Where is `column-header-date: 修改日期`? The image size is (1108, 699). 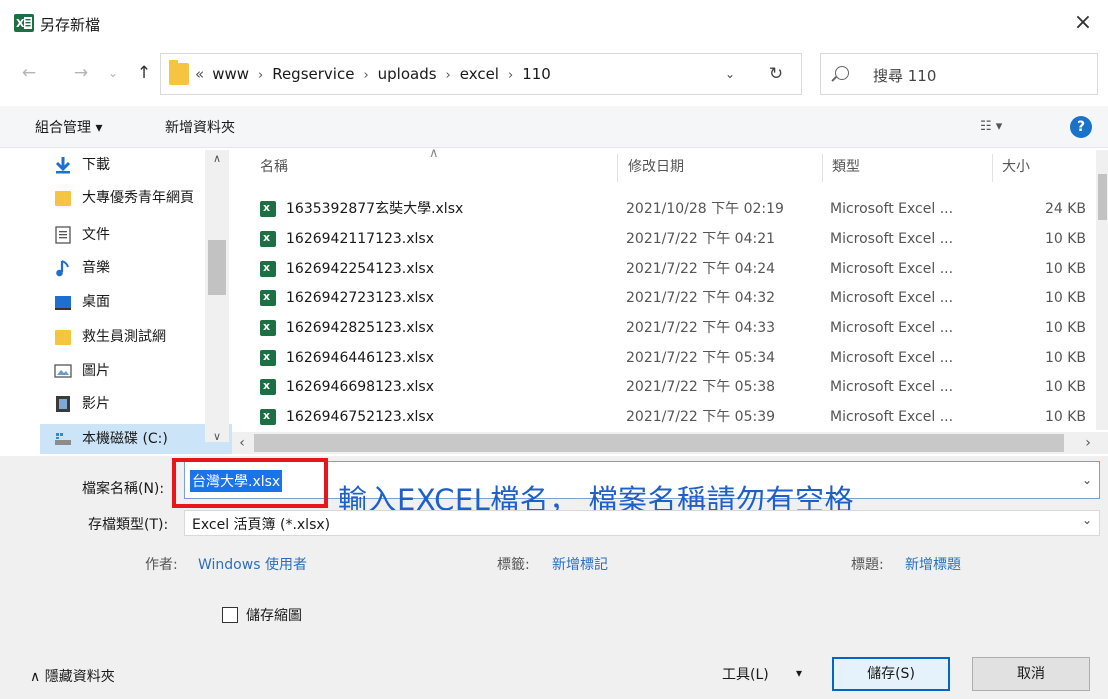
column-header-date: 修改日期 is located at coordinates (656, 166).